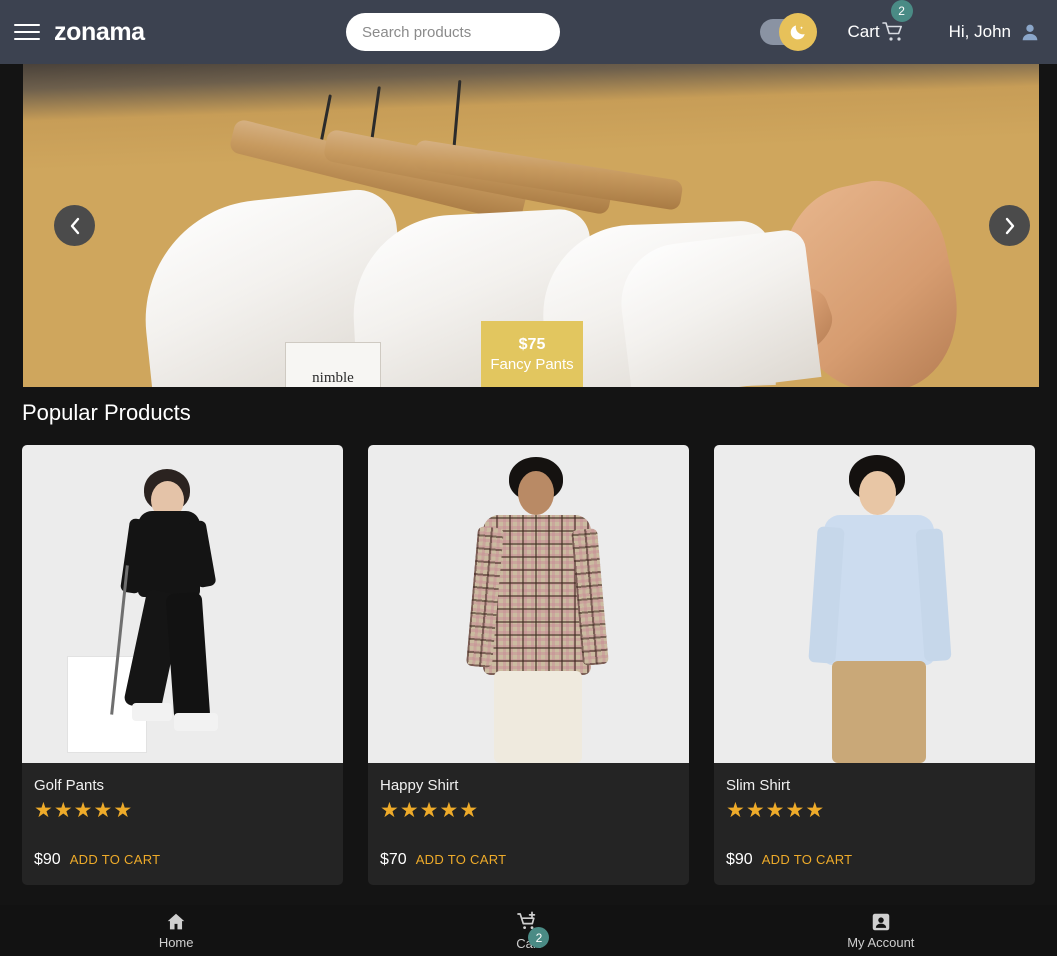 The image size is (1057, 956). I want to click on chevron-right-icon, so click(1009, 225).